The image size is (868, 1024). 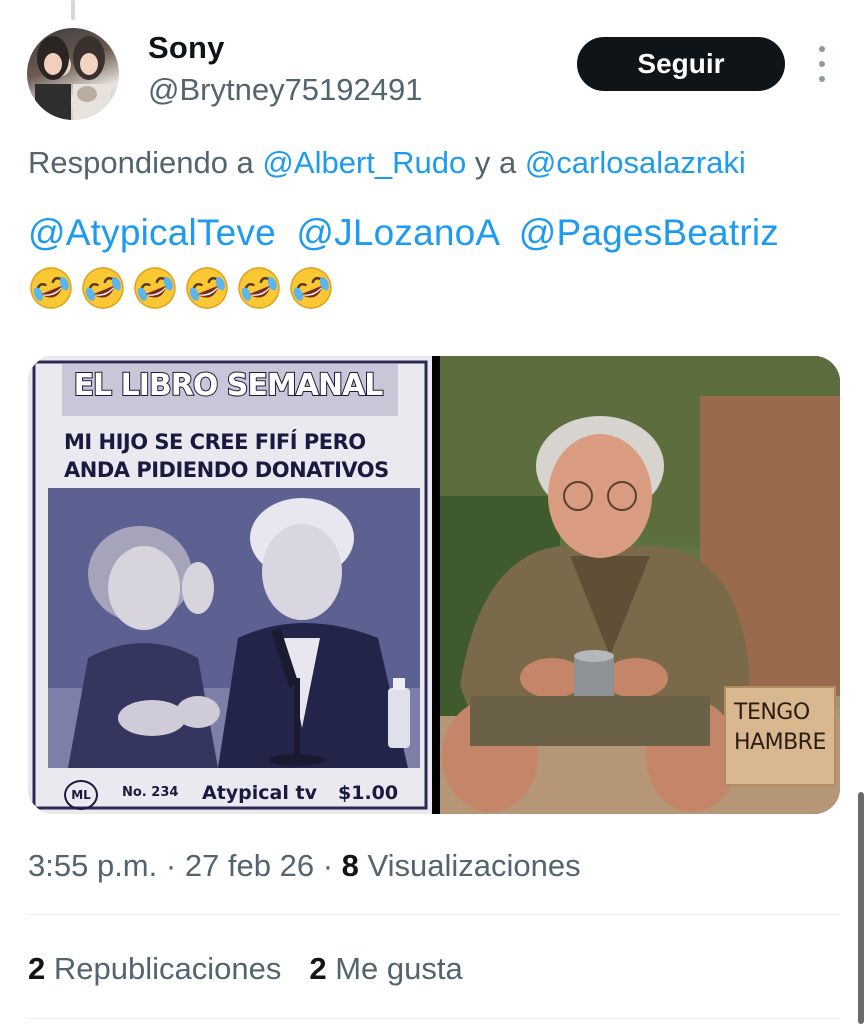 I want to click on reposts-label: Republicaciones, so click(x=163, y=968).